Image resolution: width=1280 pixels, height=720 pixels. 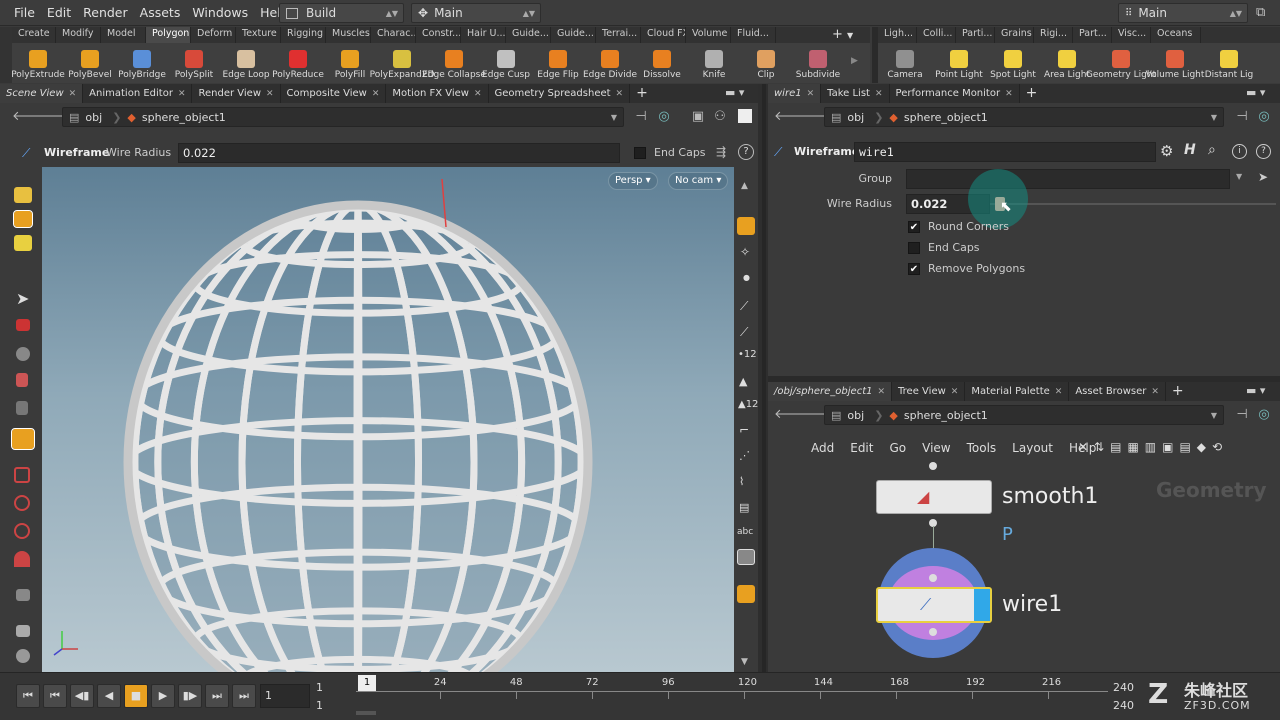 What do you see at coordinates (1176, 35) in the screenshot?
I see `shelf-tab: Oceans` at bounding box center [1176, 35].